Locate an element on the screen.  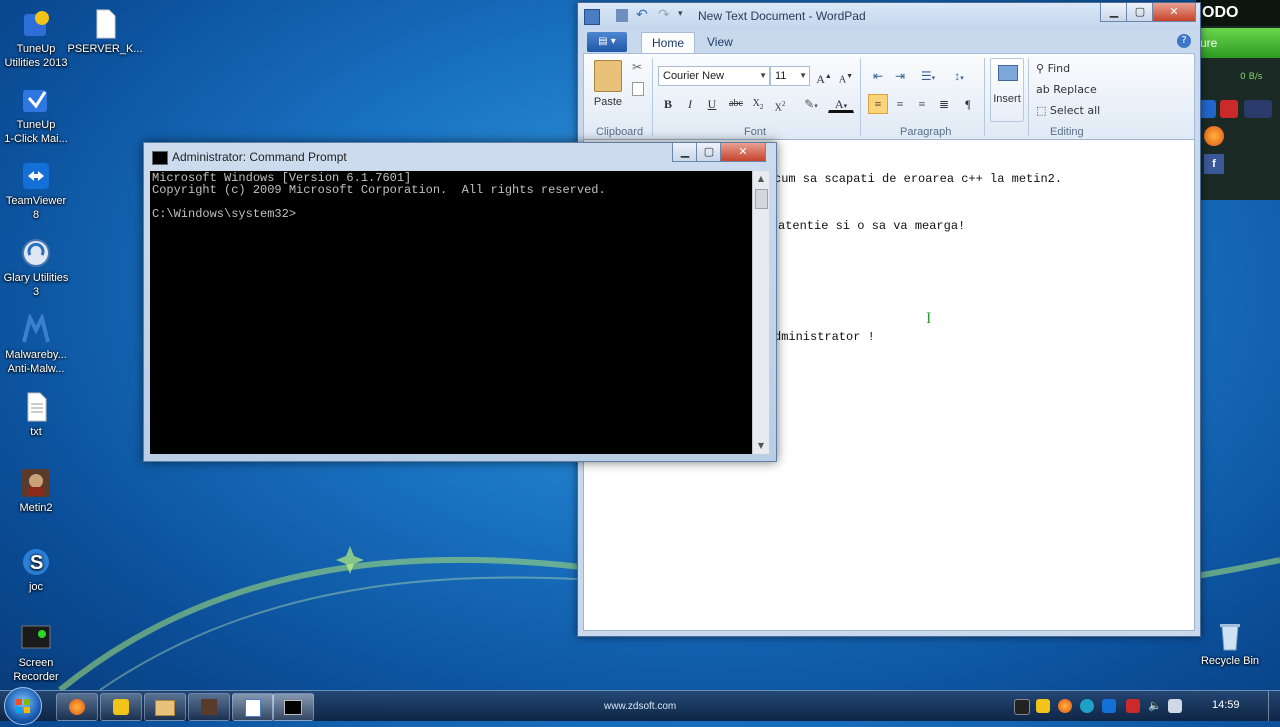
show-desktop-button is located at coordinates (1274, 706).